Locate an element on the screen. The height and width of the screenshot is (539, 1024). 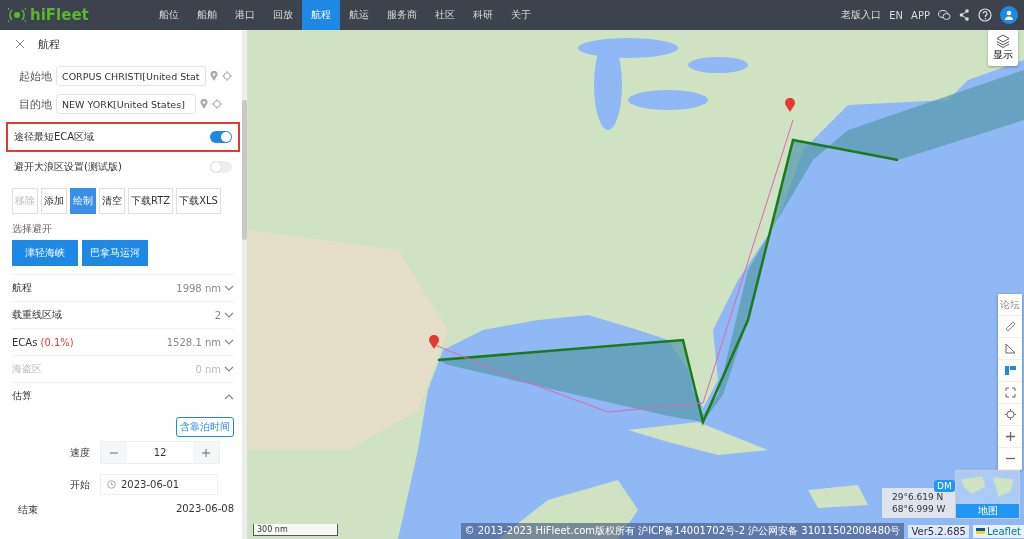
stat-value: 1528.1 nm is located at coordinates (193, 342).